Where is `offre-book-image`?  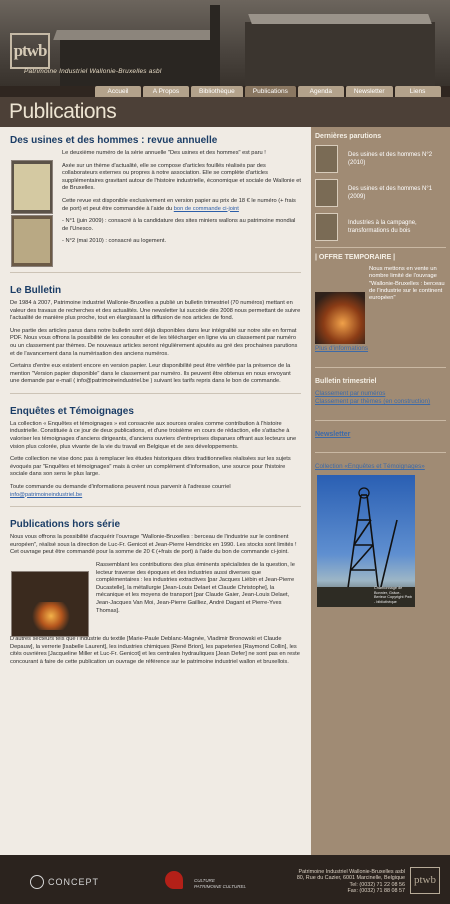 offre-book-image is located at coordinates (340, 318).